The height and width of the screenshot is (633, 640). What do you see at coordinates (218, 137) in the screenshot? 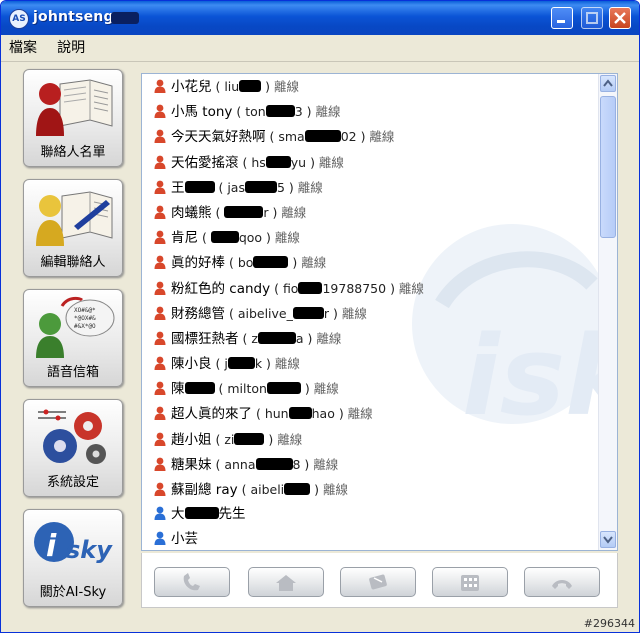
I see `contact-name: 今天天氣好熱啊` at bounding box center [218, 137].